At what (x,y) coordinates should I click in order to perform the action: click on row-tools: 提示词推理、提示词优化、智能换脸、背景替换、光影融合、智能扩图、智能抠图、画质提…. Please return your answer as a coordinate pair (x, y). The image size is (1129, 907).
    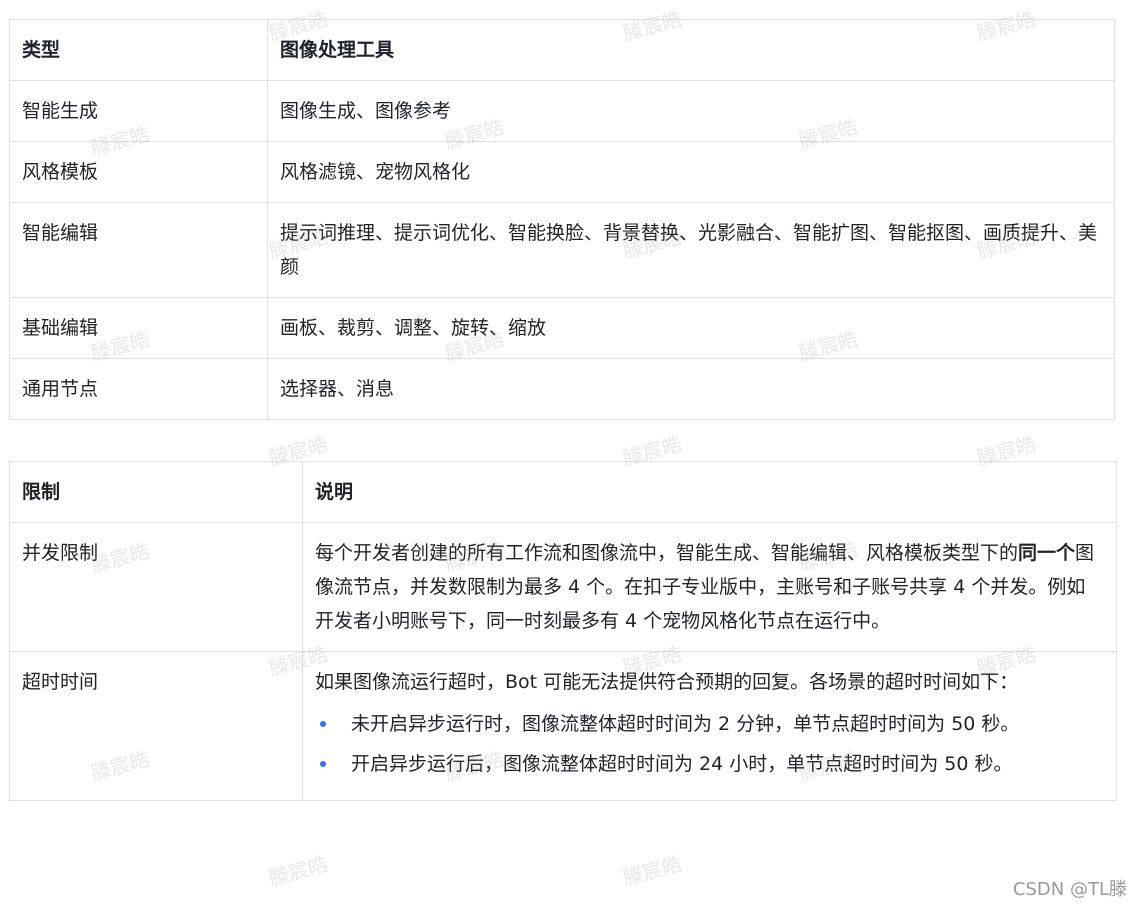
    Looking at the image, I should click on (691, 250).